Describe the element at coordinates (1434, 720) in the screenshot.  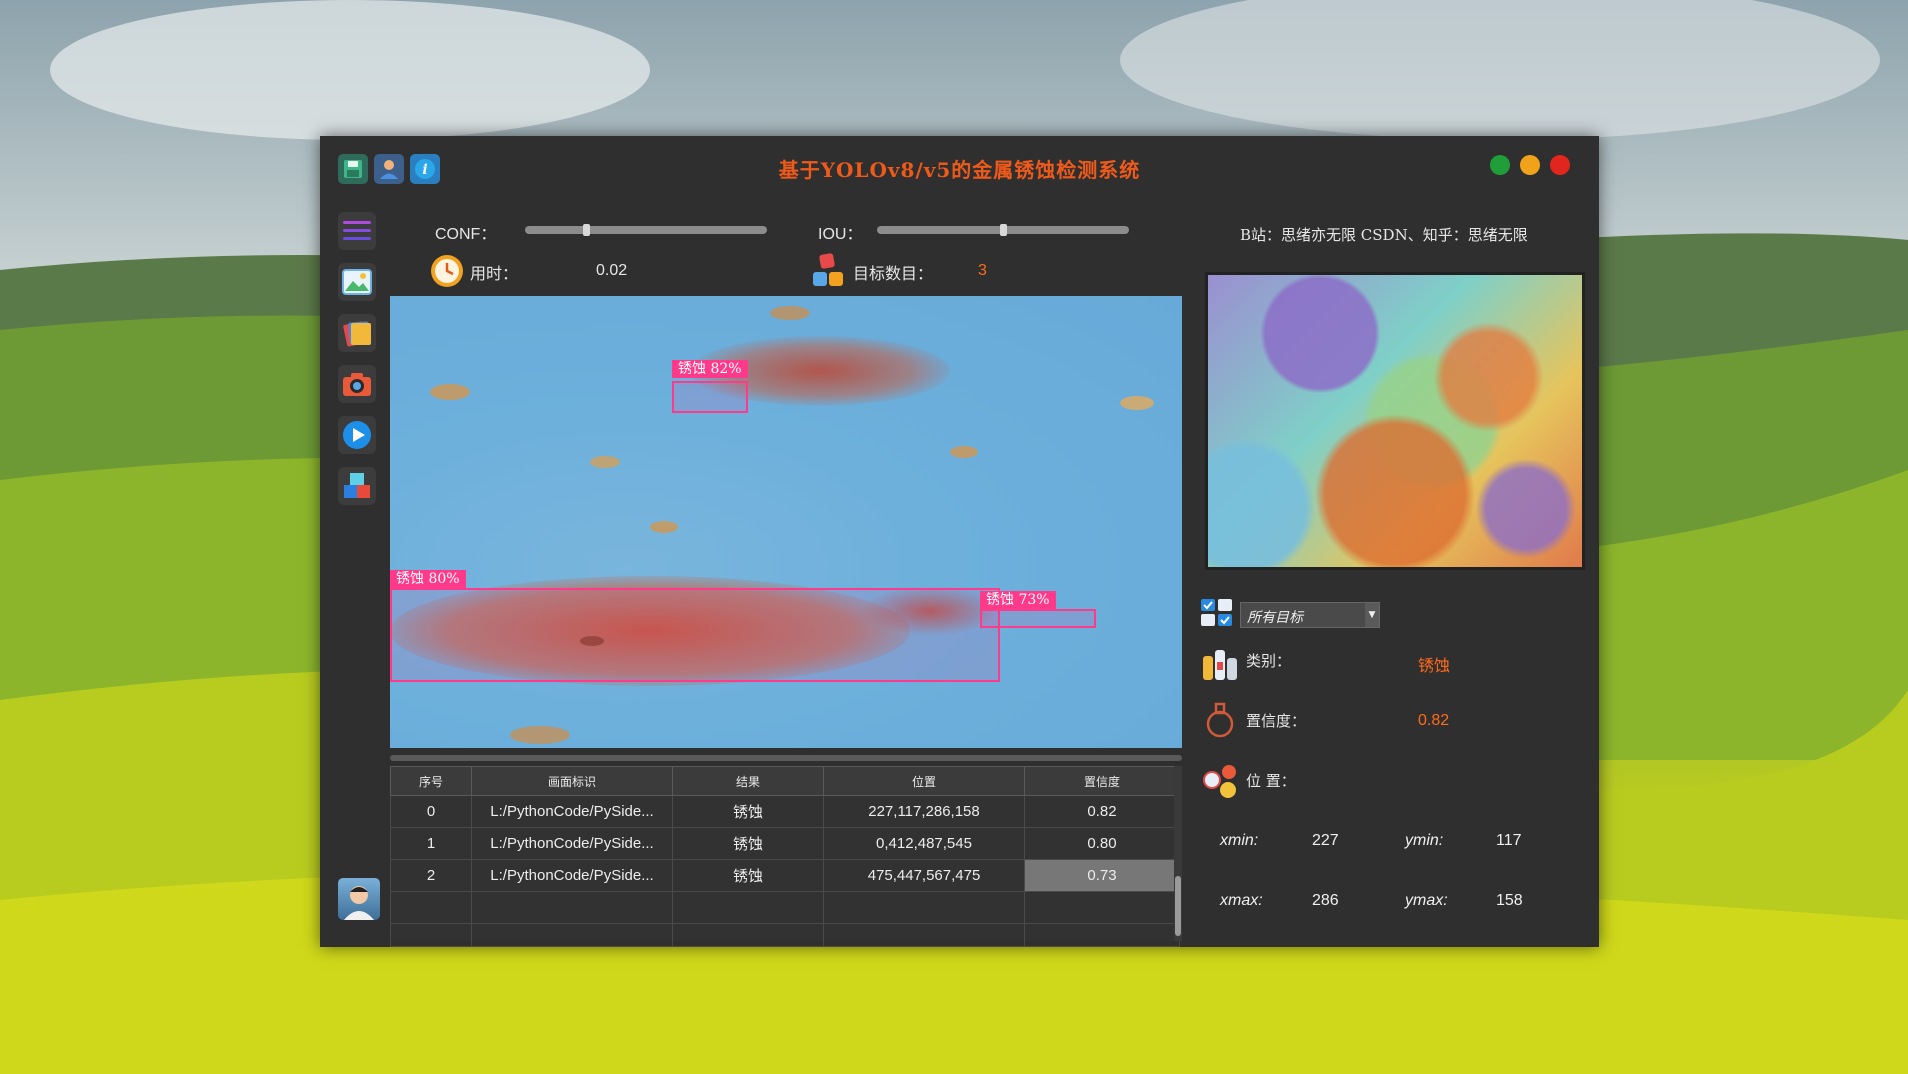
I see `confidence-value: 0.82` at that location.